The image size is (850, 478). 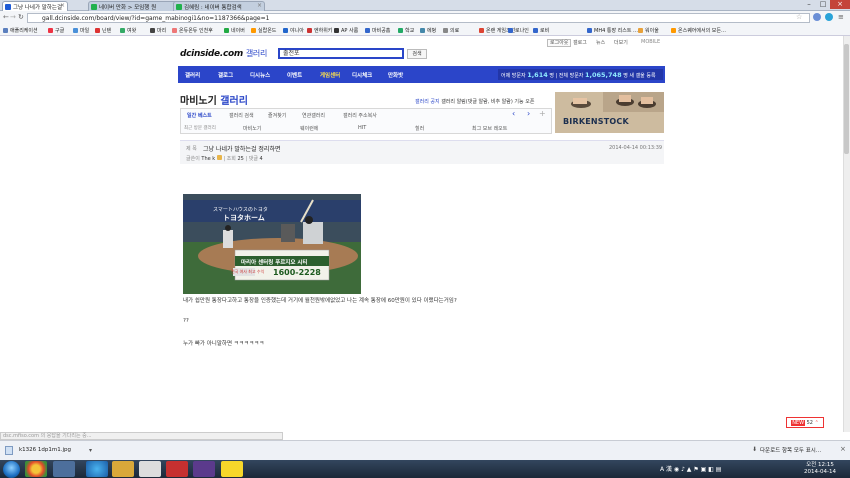 What do you see at coordinates (309, 128) in the screenshot?
I see `recent-gallery-link: 웨이런에` at bounding box center [309, 128].